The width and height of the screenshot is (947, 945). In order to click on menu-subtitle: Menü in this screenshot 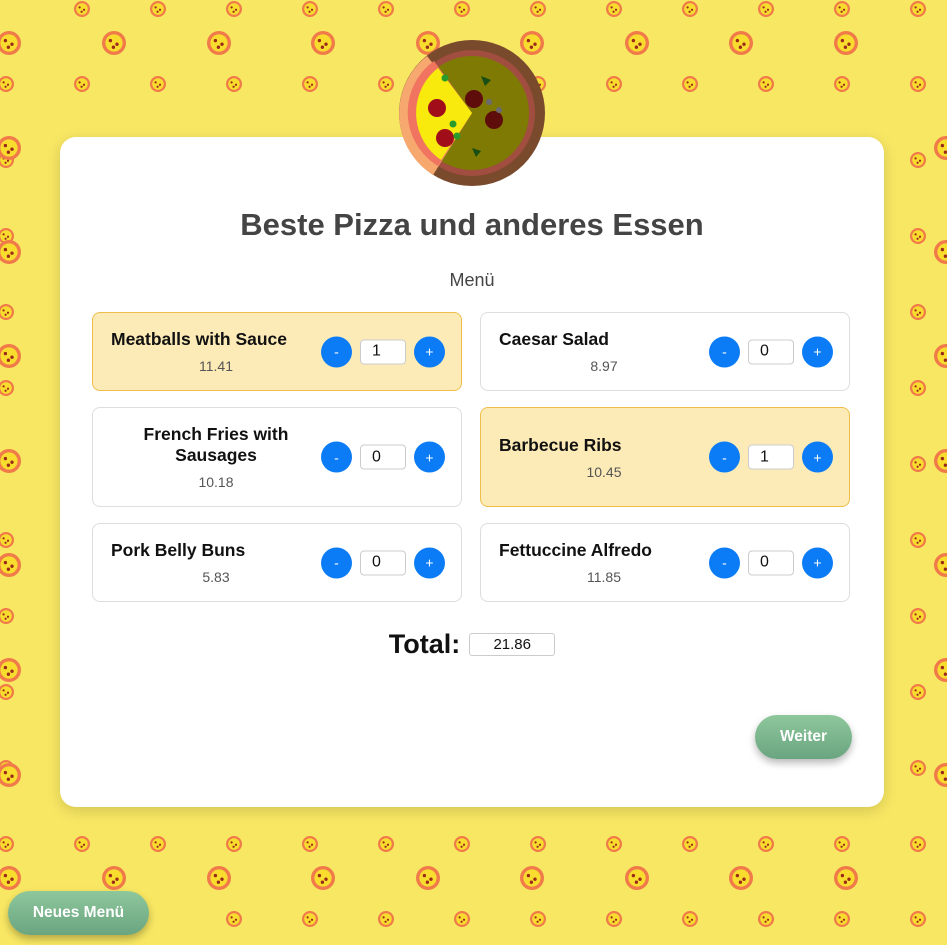, I will do `click(472, 280)`.